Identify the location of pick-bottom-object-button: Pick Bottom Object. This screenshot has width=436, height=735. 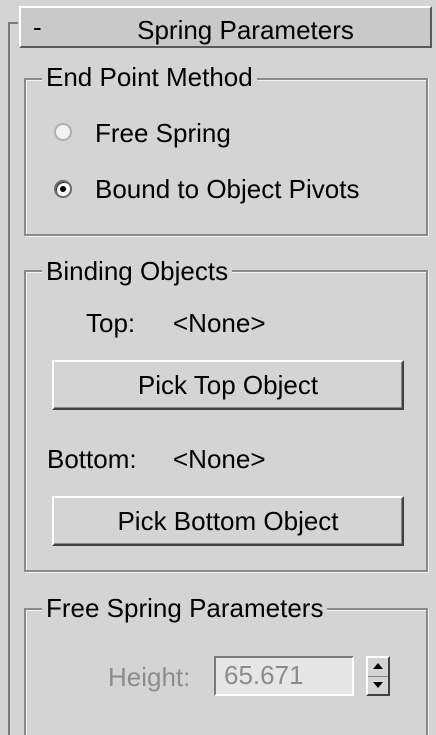
(228, 521).